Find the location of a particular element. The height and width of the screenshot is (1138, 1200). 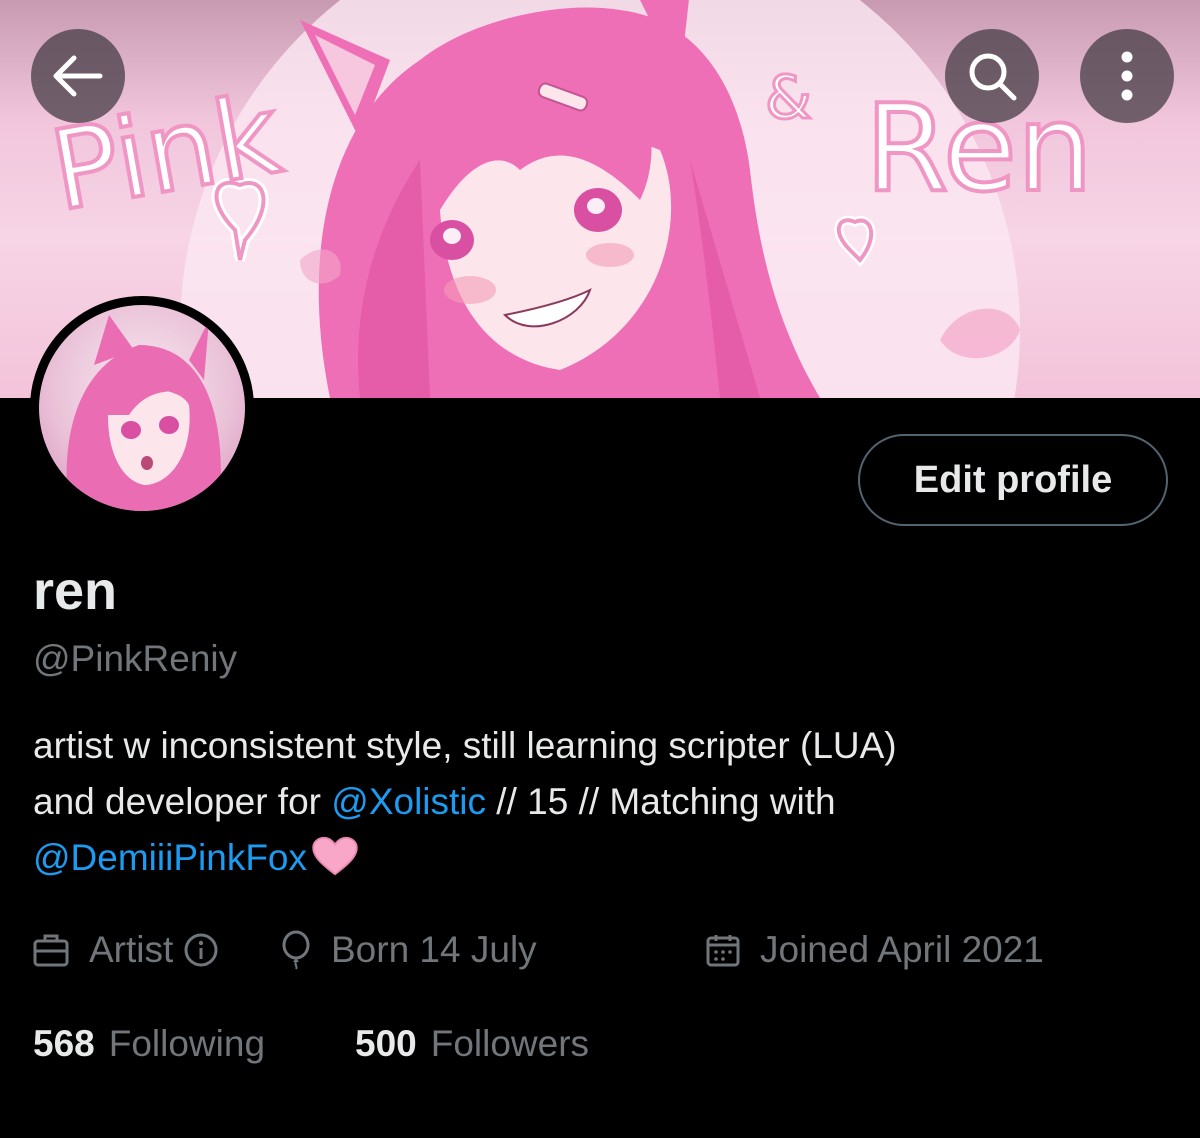

category-label: Artist is located at coordinates (131, 949).